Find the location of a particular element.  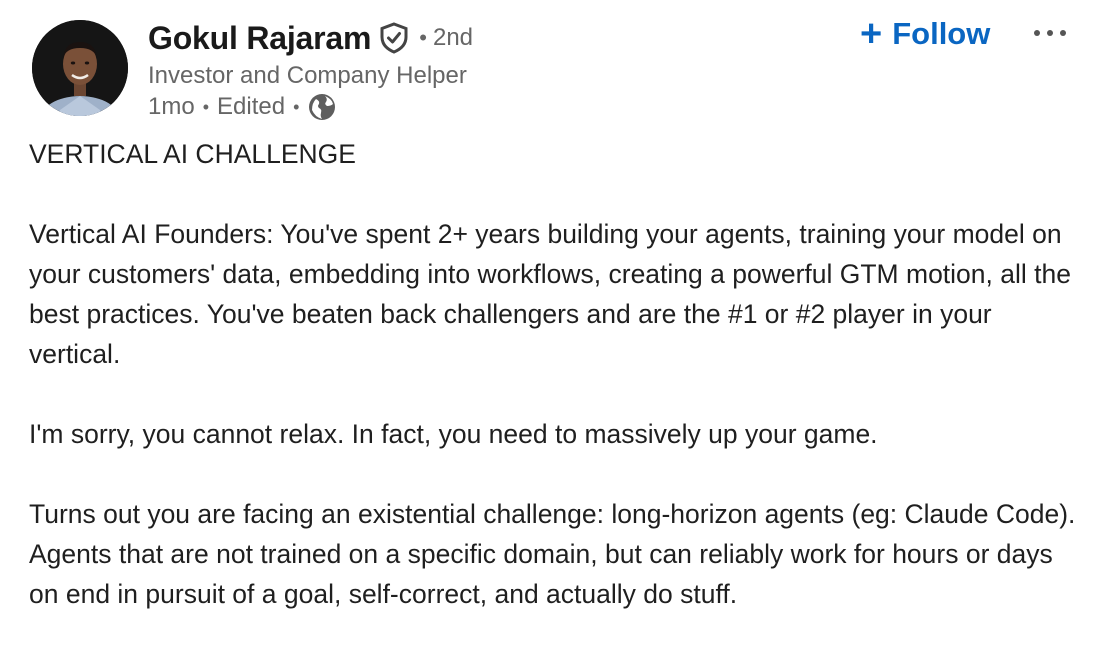

author-headline: Investor and Company Helper is located at coordinates (307, 75).